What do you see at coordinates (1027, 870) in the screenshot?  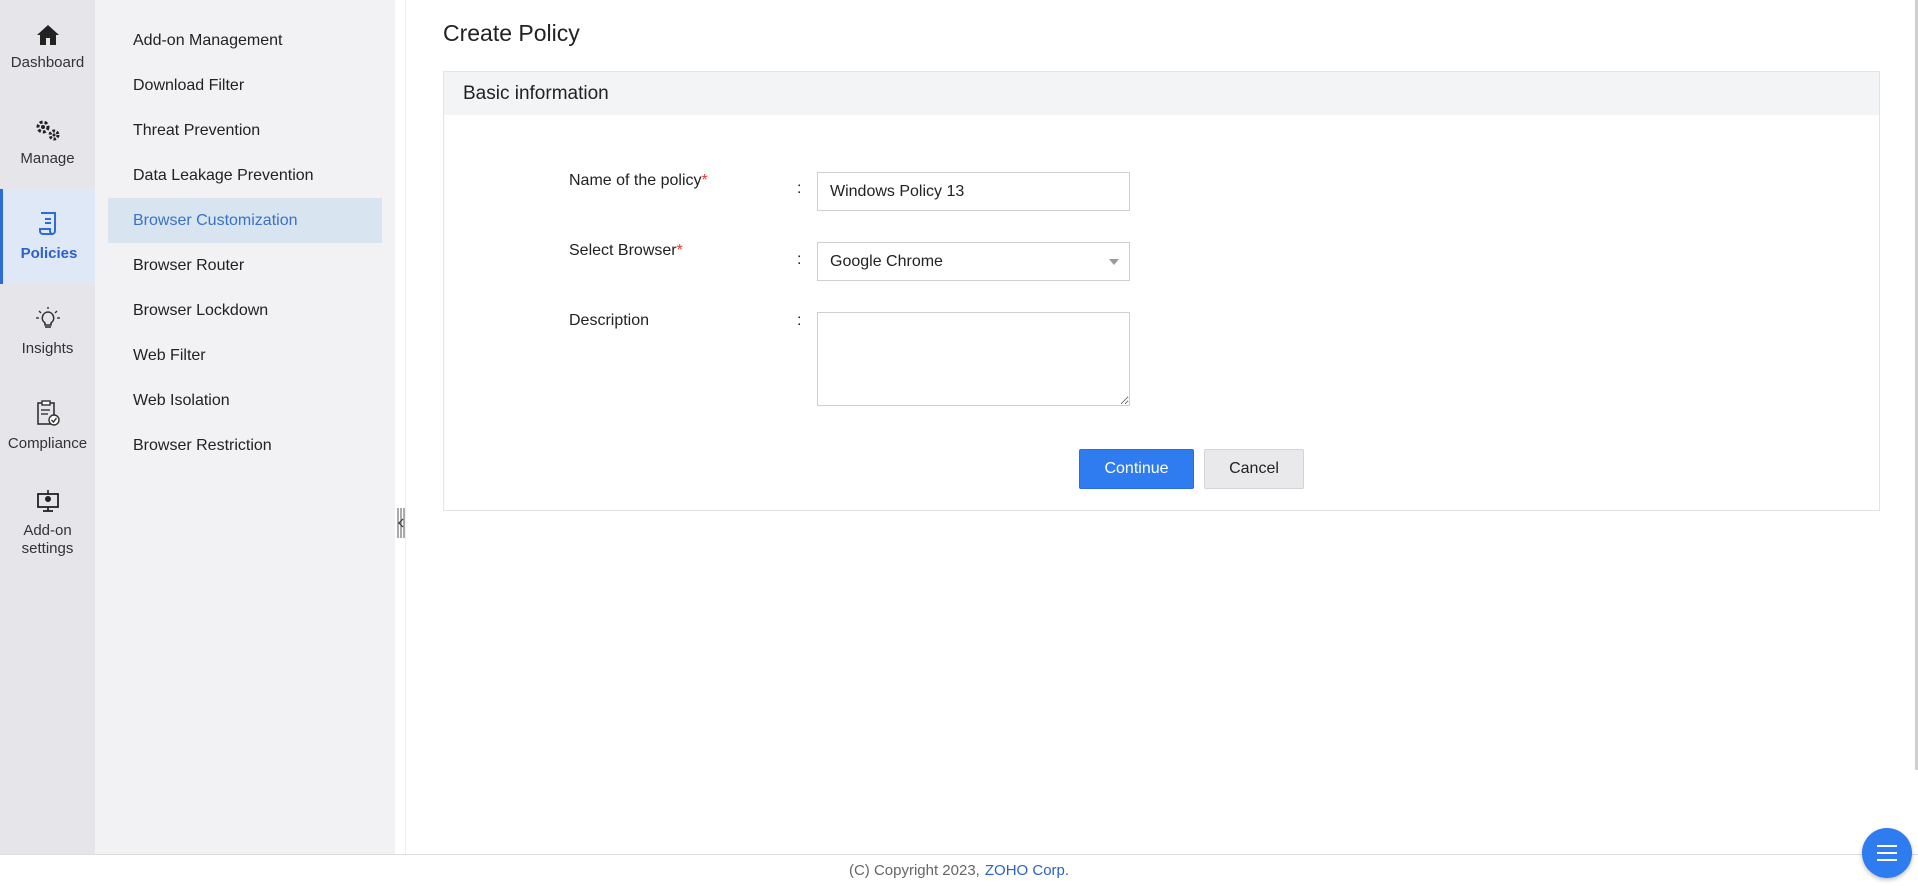 I see `company-link: ZOHO Corp.` at bounding box center [1027, 870].